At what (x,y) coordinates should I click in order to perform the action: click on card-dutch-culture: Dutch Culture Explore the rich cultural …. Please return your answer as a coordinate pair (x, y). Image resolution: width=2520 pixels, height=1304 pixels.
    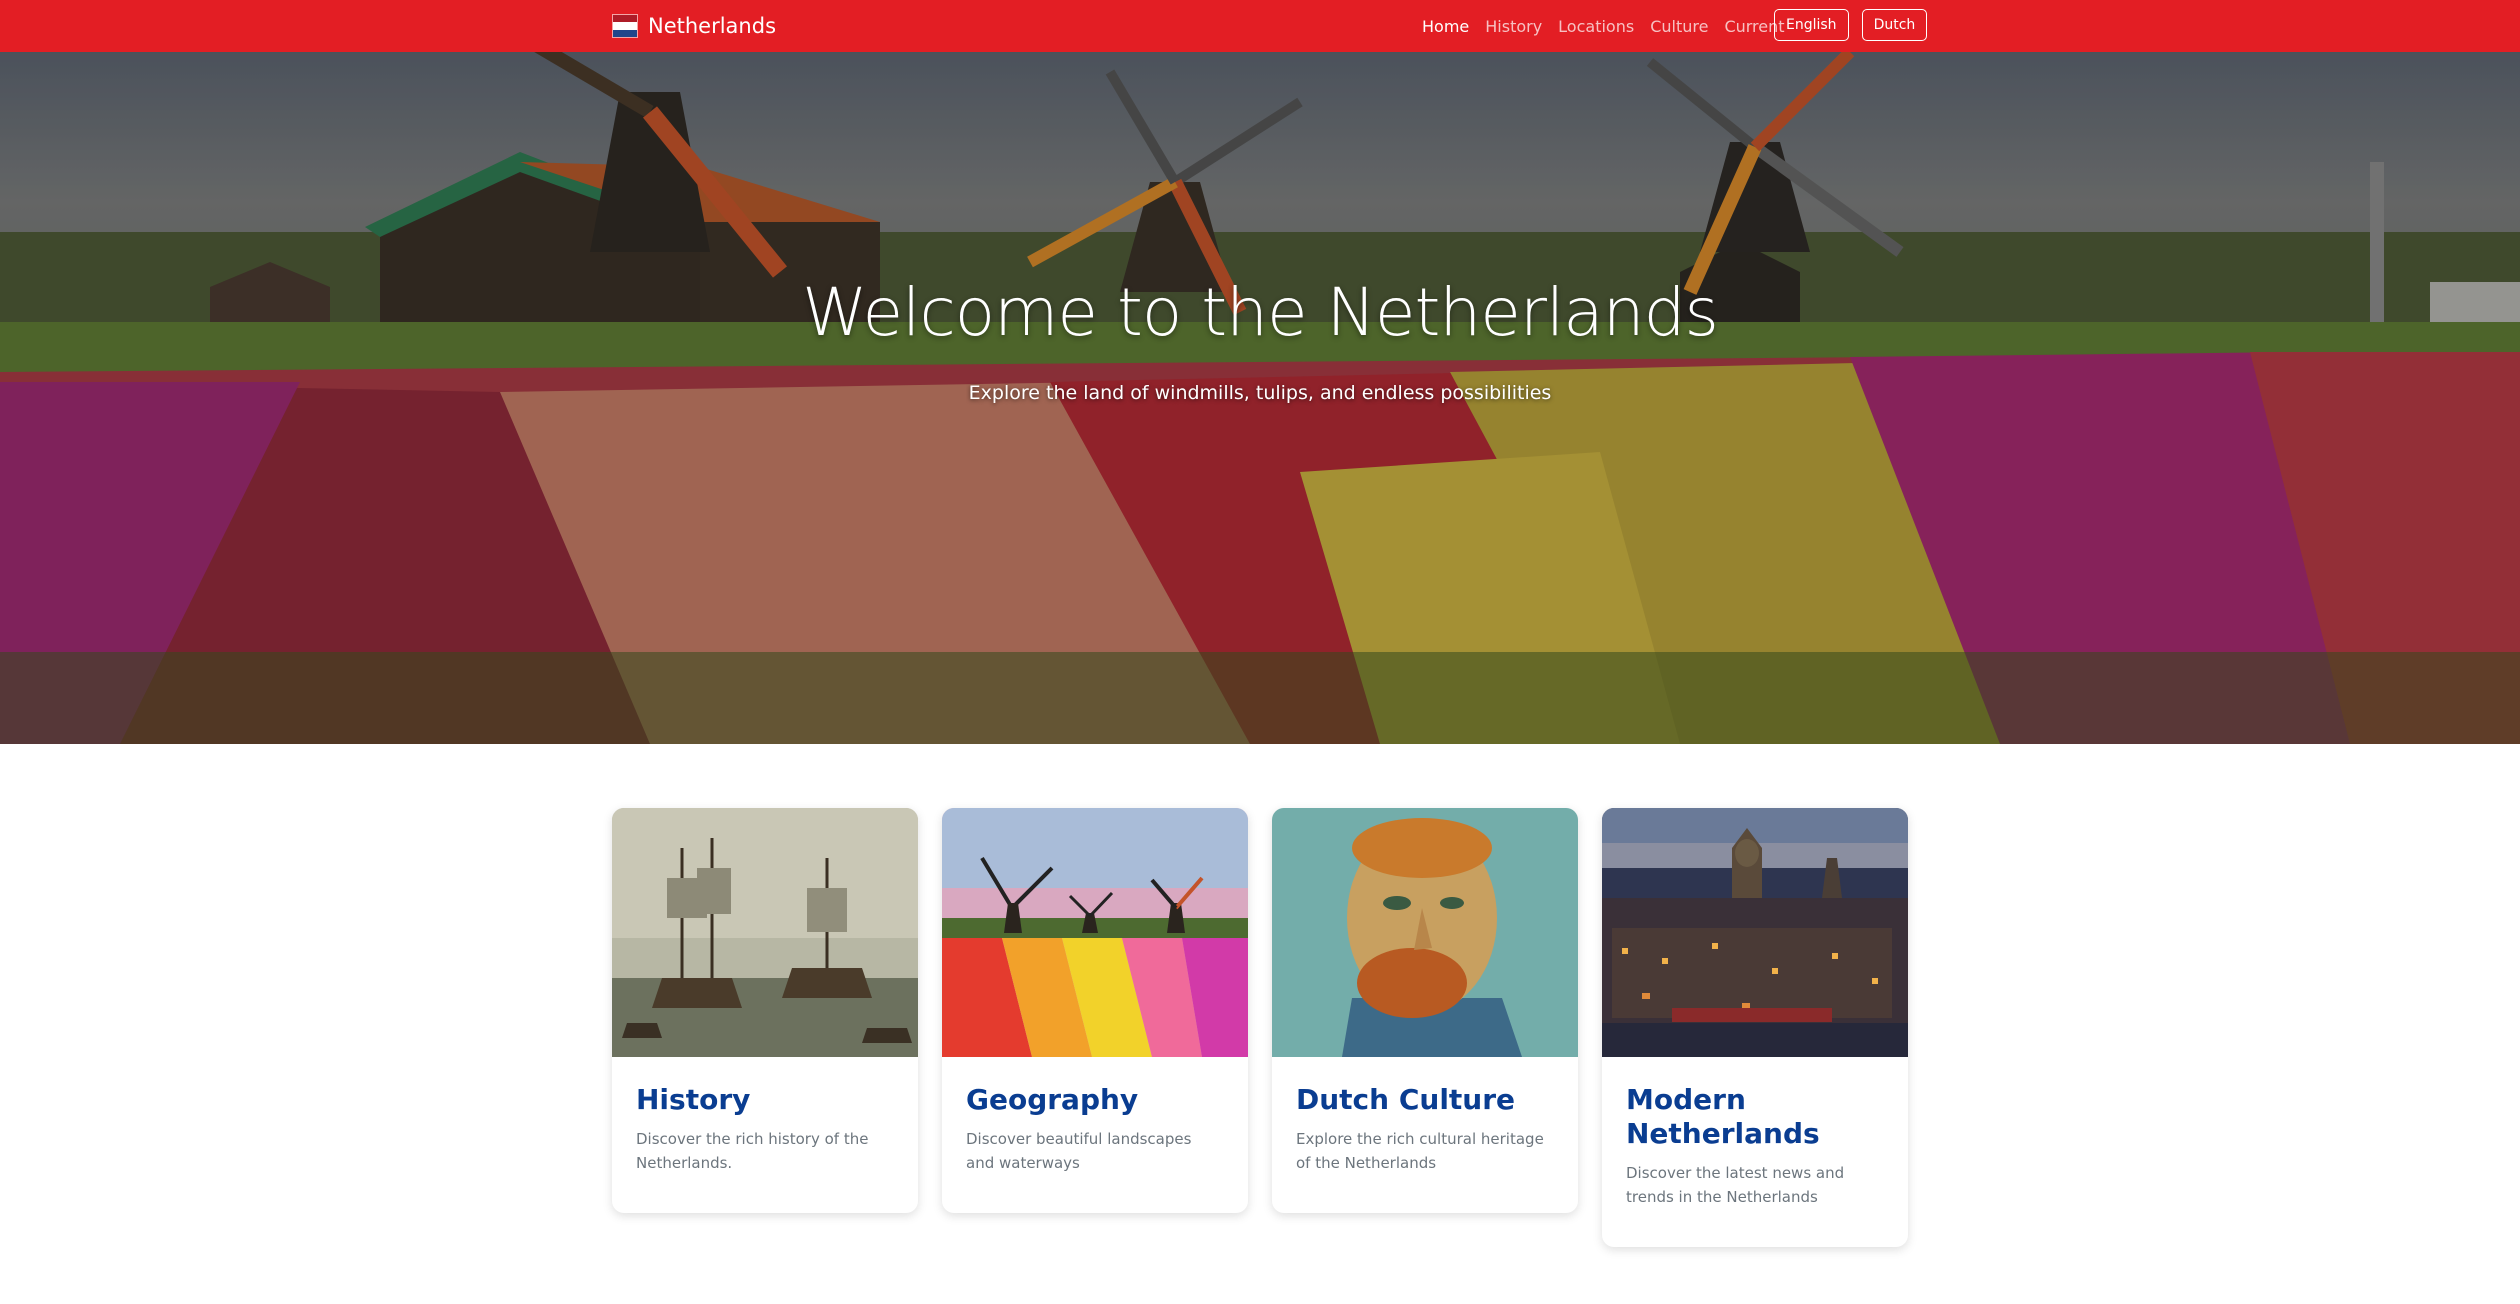
    Looking at the image, I should click on (1425, 1010).